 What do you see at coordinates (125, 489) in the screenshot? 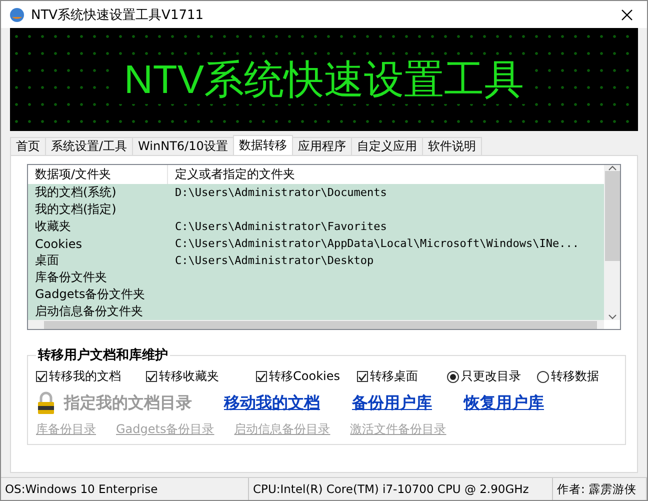
I see `status-text: OS:Windows 10 Enterprise` at bounding box center [125, 489].